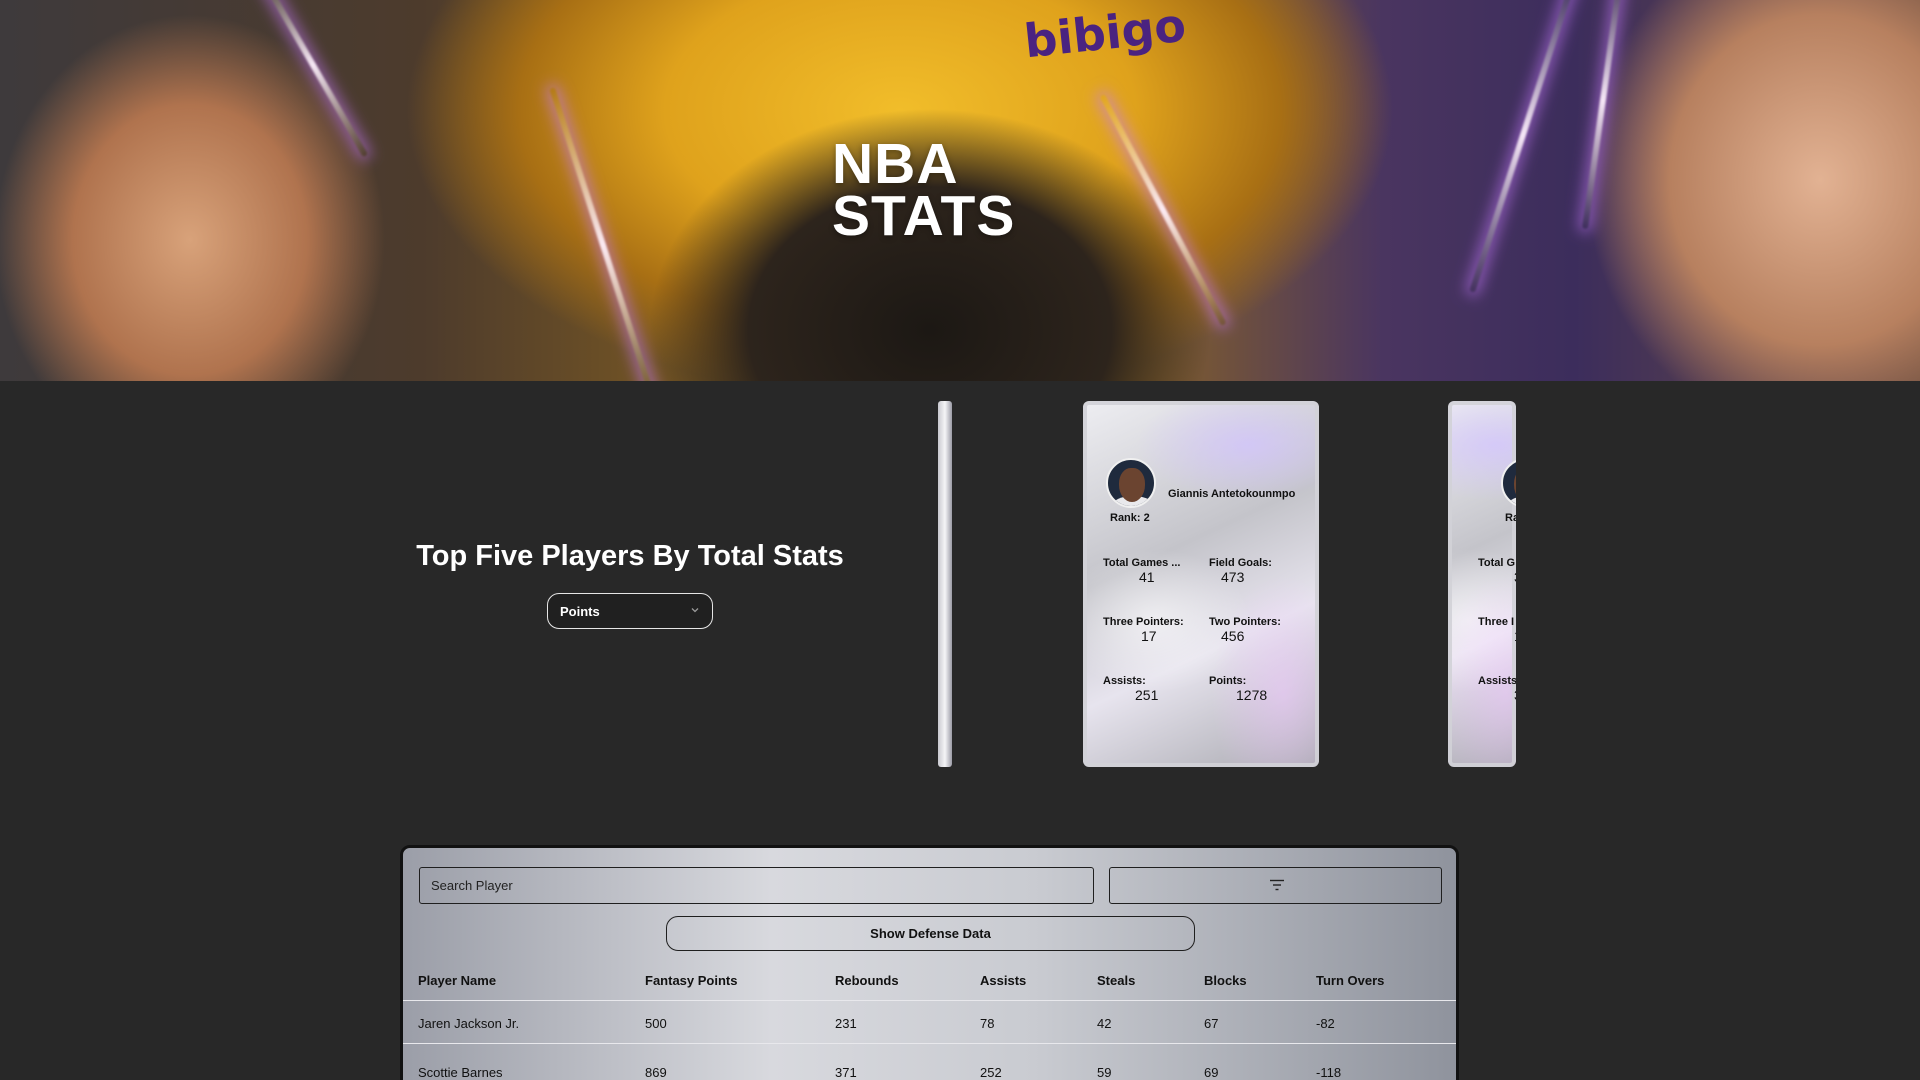  I want to click on column-header-blocks: Blocks, so click(1225, 980).